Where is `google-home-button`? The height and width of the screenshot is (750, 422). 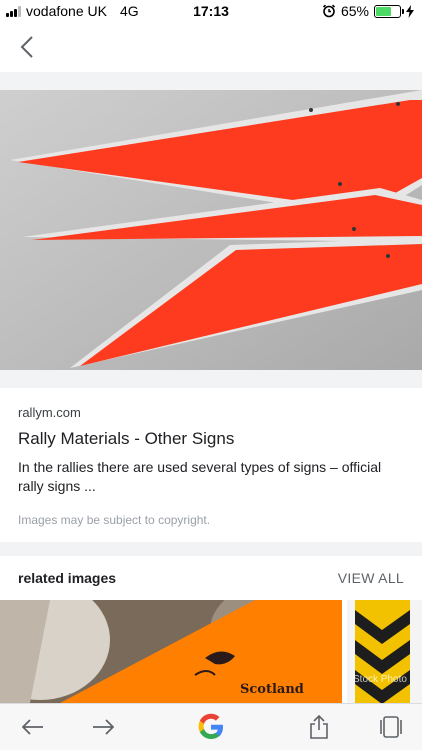
google-home-button is located at coordinates (211, 727).